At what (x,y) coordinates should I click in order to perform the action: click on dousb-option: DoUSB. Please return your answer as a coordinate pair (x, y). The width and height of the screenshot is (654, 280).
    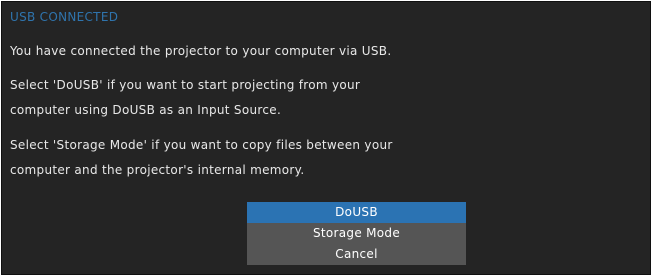
    Looking at the image, I should click on (356, 212).